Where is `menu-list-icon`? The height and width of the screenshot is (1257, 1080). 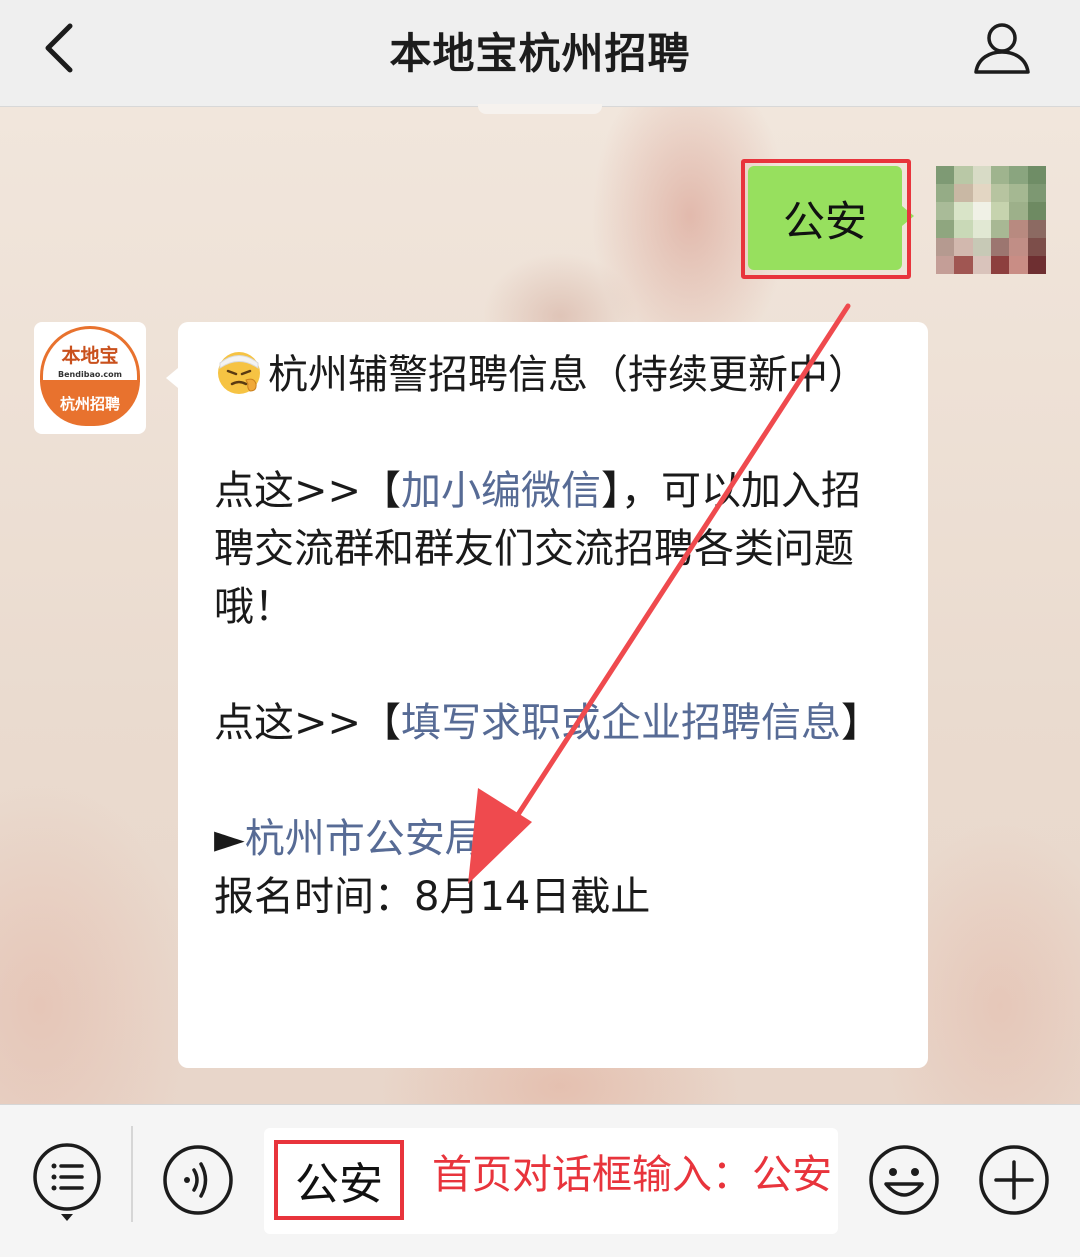
menu-list-icon is located at coordinates (67, 1182).